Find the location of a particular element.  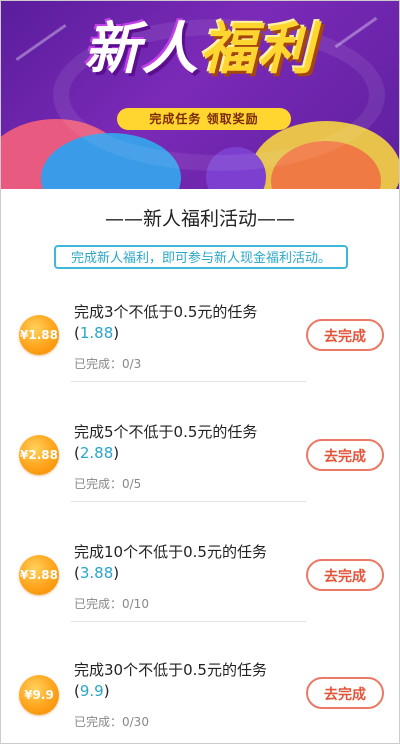

task-amount-value: 2.88 is located at coordinates (96, 453).